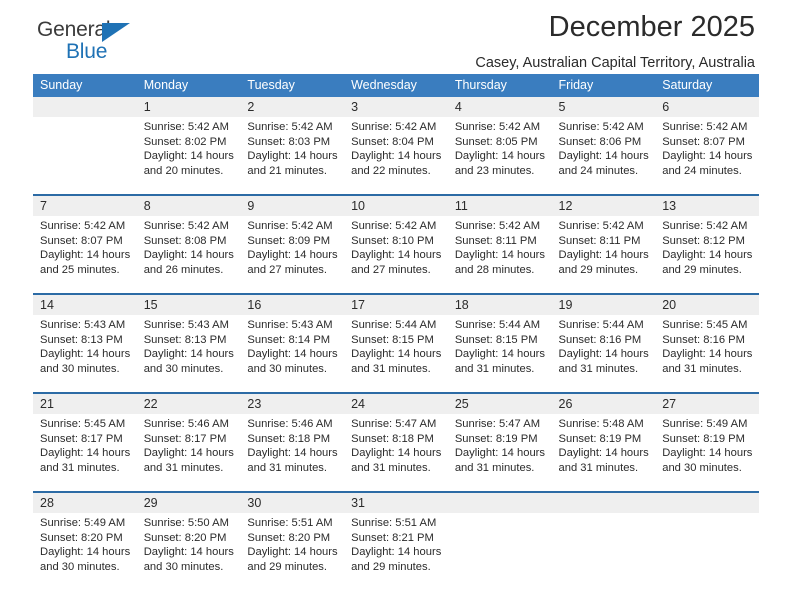 The height and width of the screenshot is (612, 792). Describe the element at coordinates (188, 503) in the screenshot. I see `day-number-cell: 29` at that location.